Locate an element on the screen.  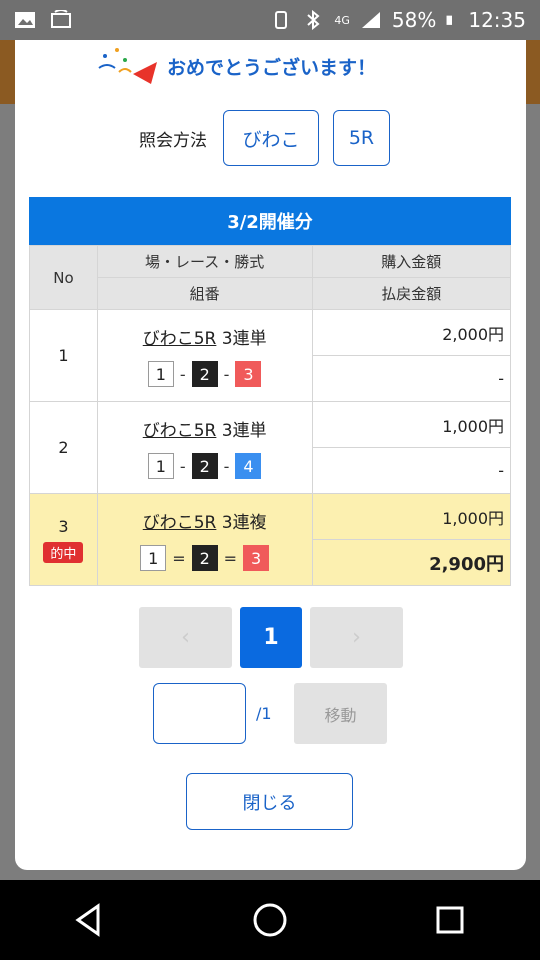
congrats-banner: おめでとうございます！ is located at coordinates (275, 66).